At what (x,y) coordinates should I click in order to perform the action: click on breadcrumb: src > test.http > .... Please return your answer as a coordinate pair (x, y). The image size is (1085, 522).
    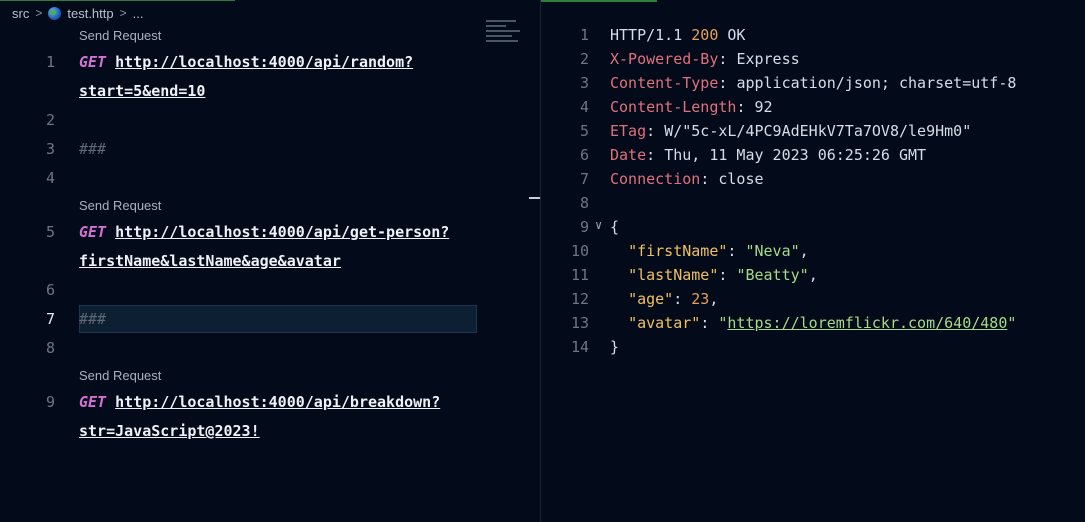
    Looking at the image, I should click on (77, 13).